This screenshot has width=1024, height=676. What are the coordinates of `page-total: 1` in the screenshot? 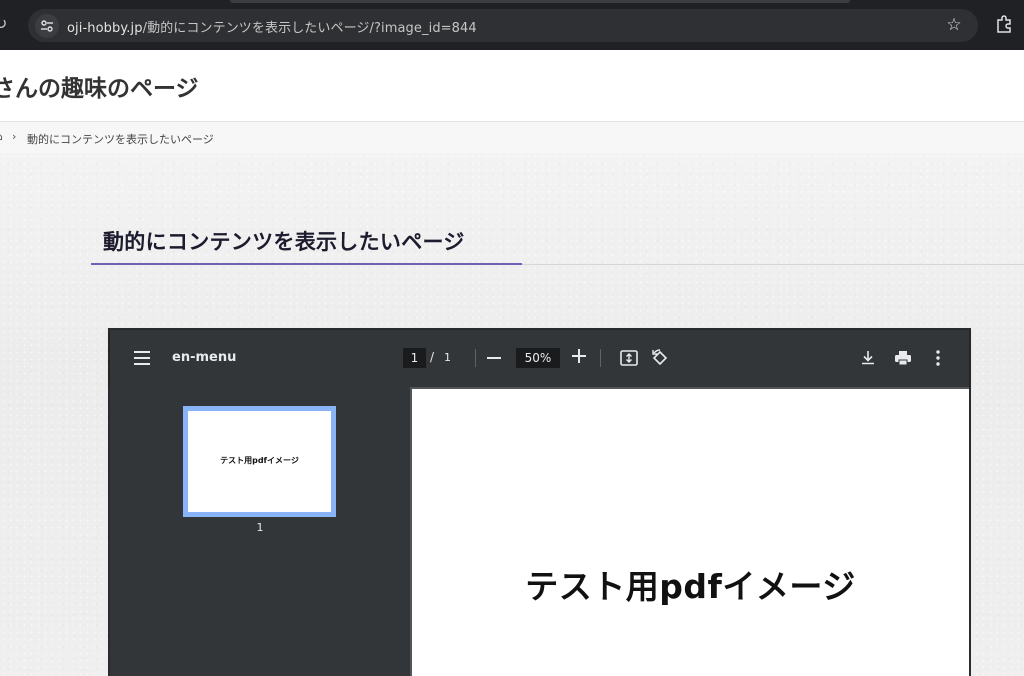 It's located at (447, 357).